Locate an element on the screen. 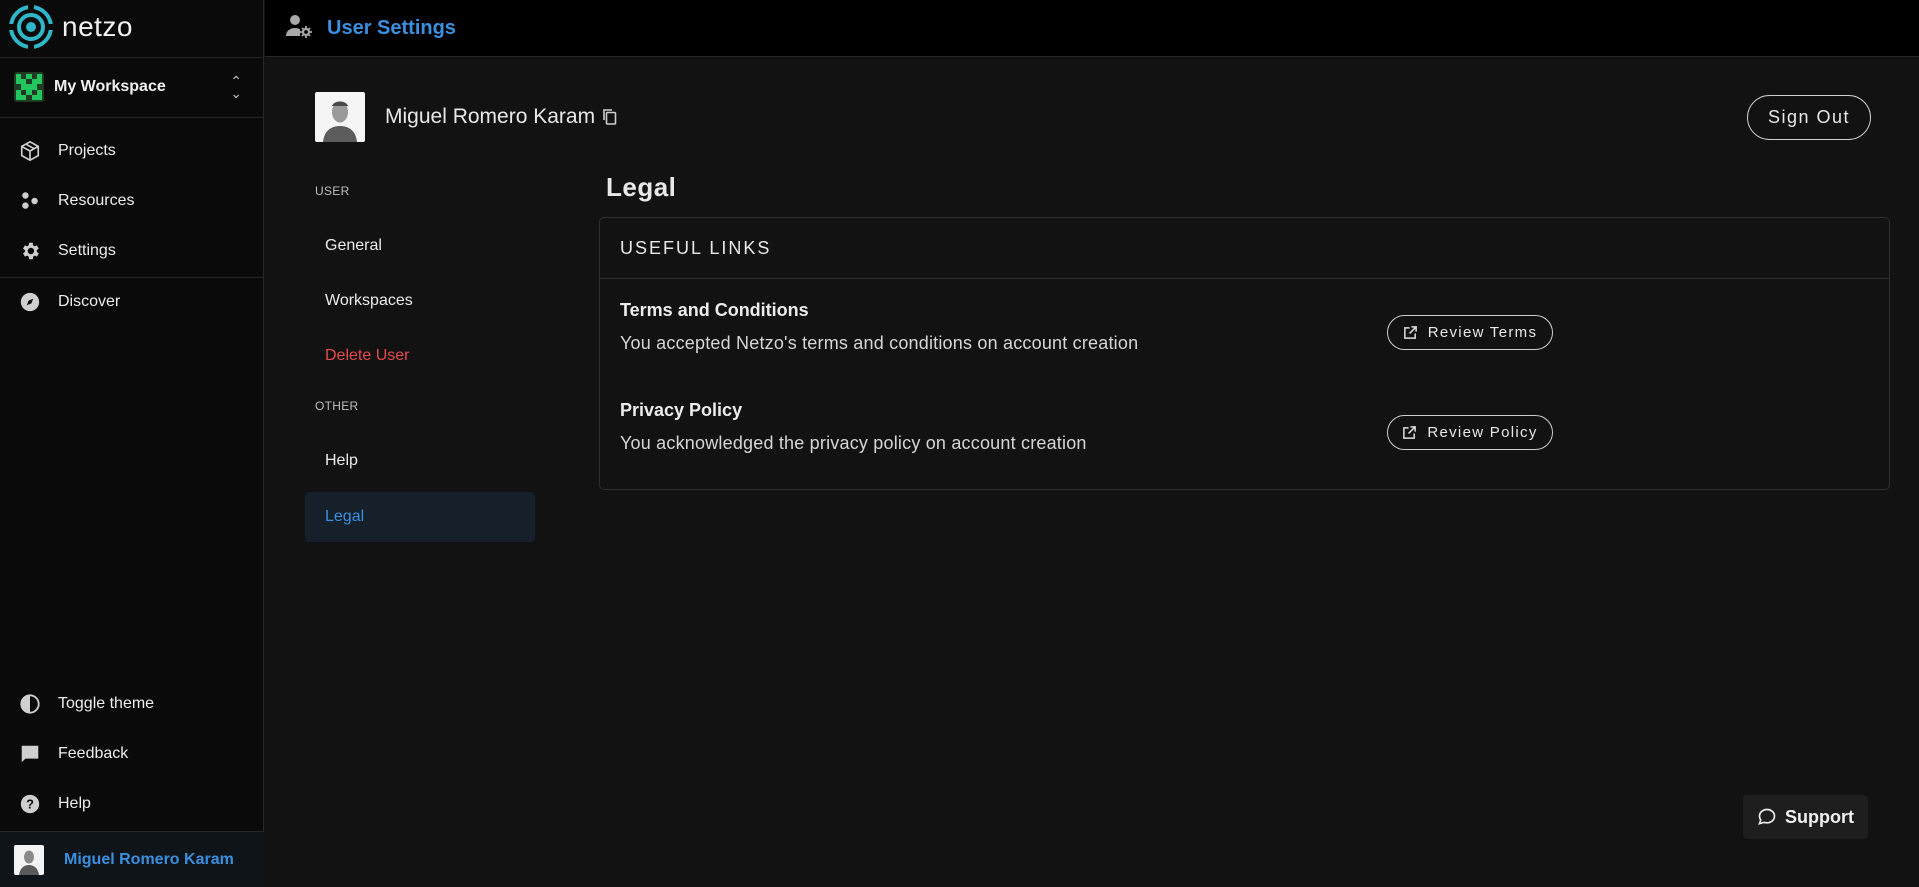 Image resolution: width=1919 pixels, height=887 pixels. settings-nav-general: General is located at coordinates (420, 246).